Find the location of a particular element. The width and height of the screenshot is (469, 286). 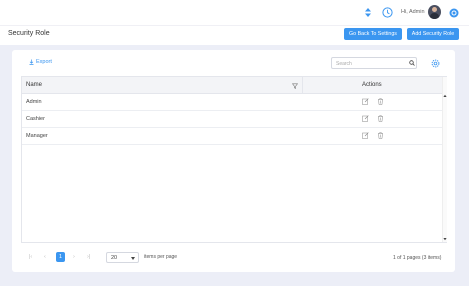

avatar is located at coordinates (434, 12).